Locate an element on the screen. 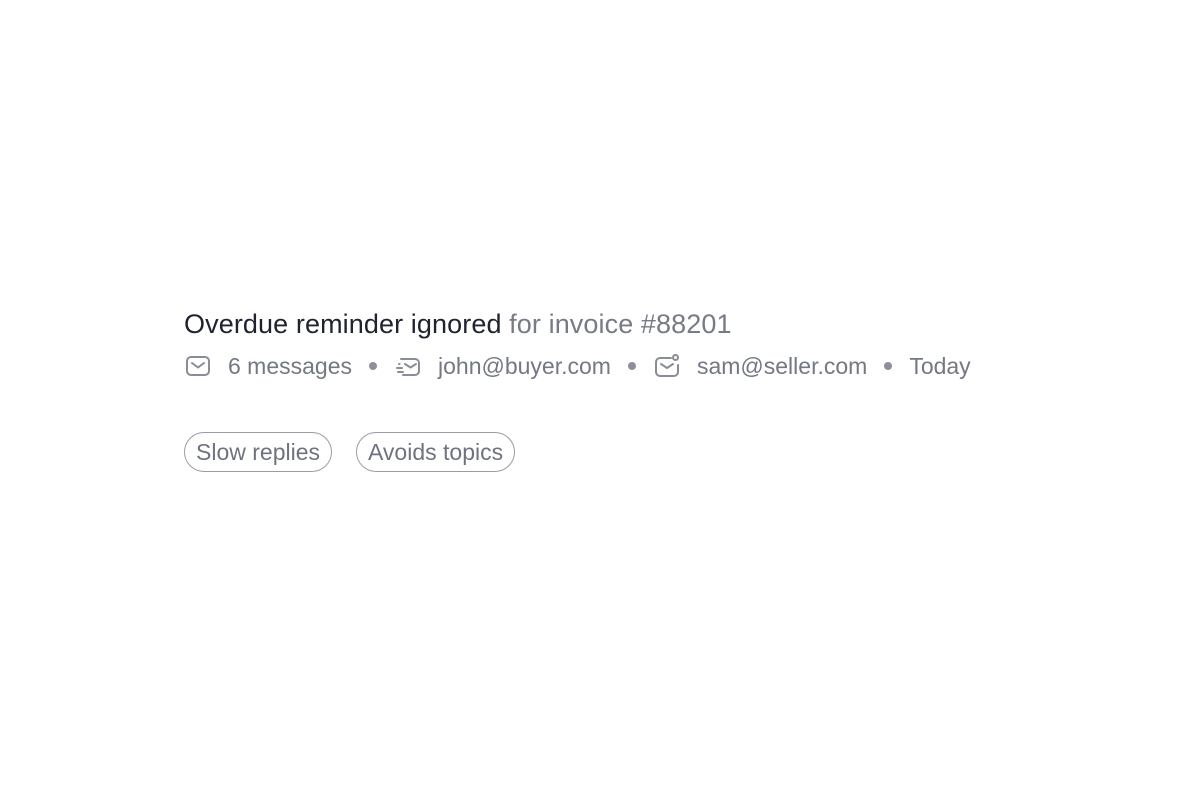 The image size is (1200, 800). meta-from: john@buyer.com is located at coordinates (502, 366).